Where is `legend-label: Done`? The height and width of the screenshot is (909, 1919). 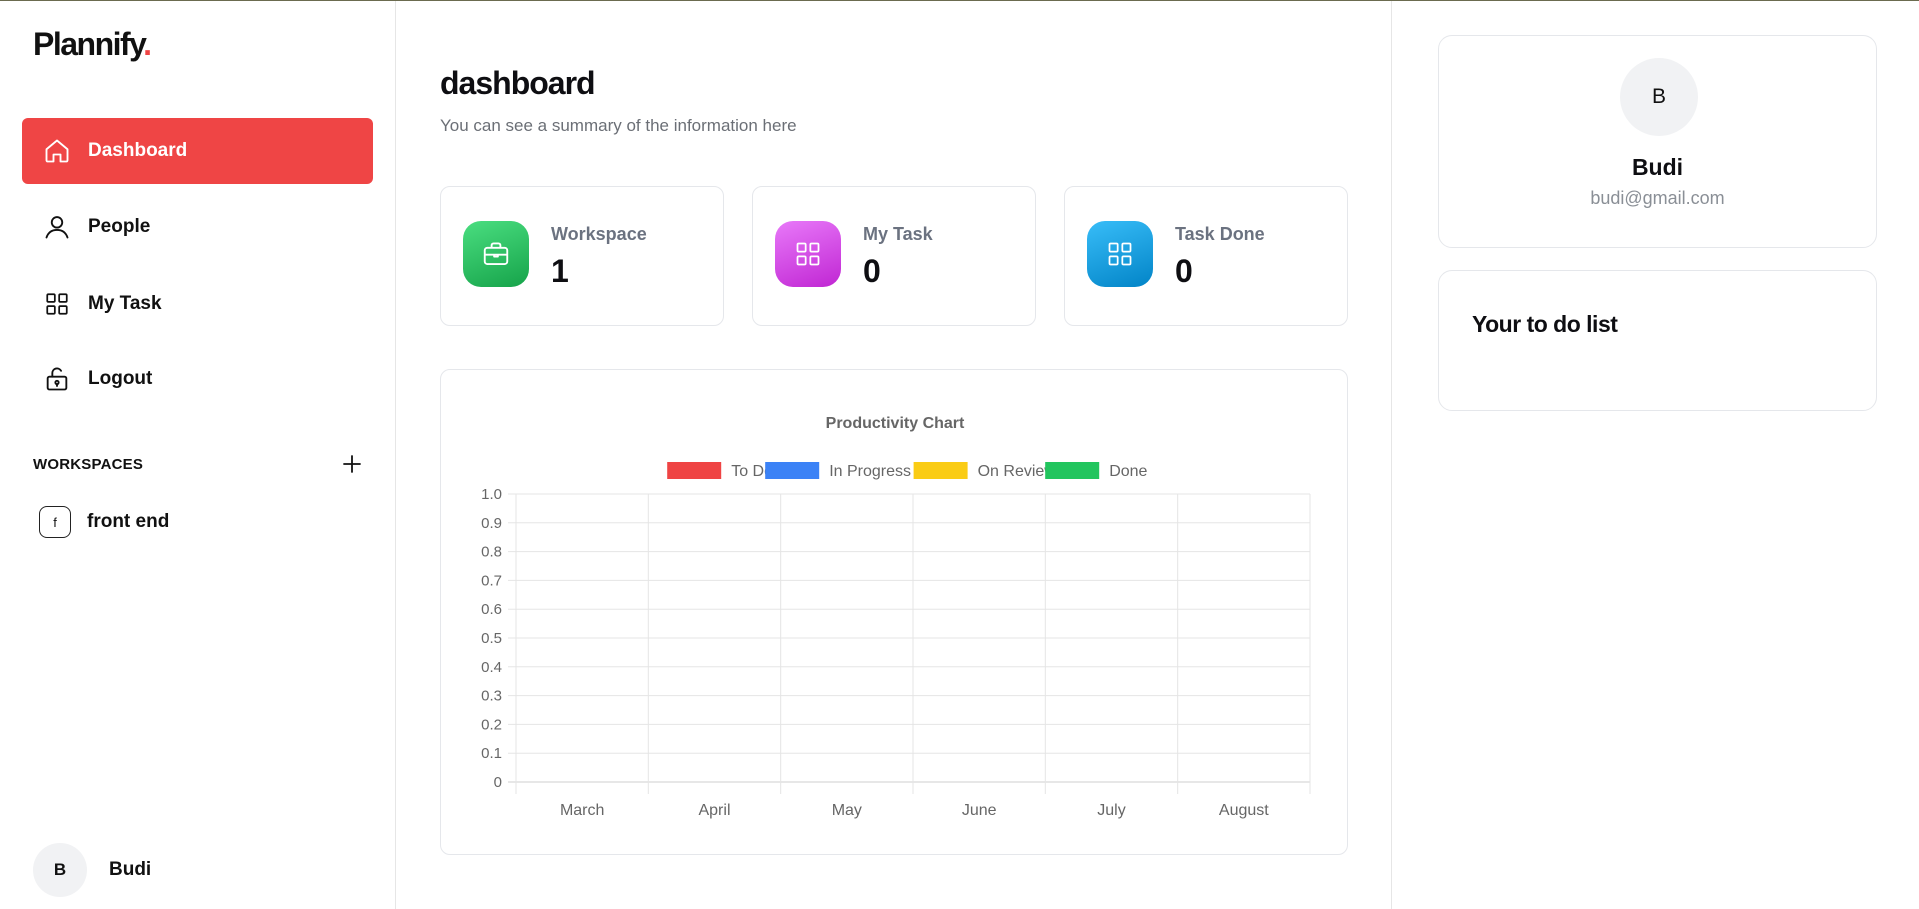
legend-label: Done is located at coordinates (1128, 471).